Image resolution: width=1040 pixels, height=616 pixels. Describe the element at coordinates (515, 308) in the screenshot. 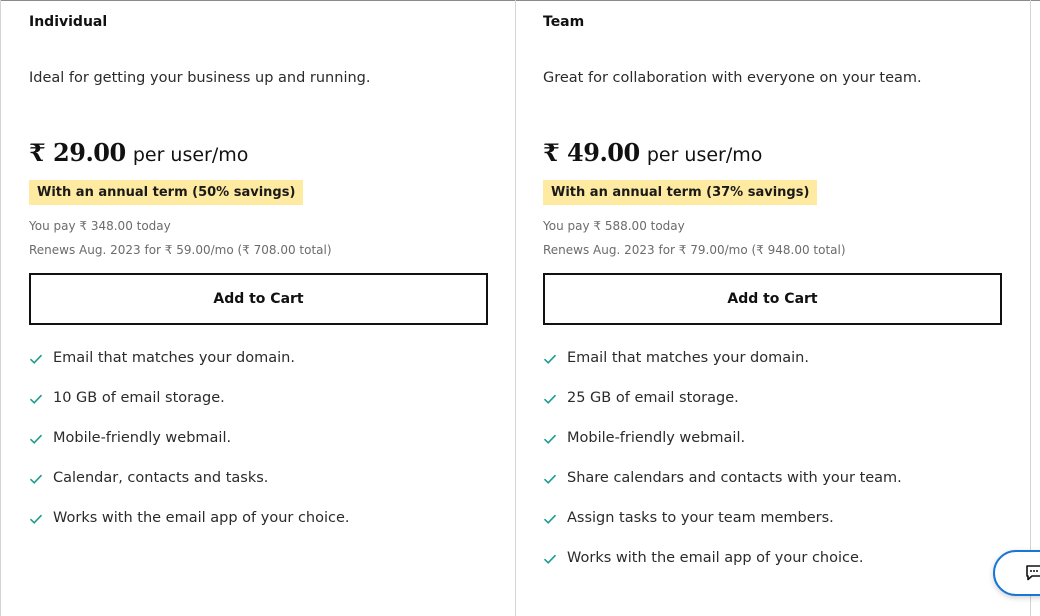

I see `plan-divider` at that location.